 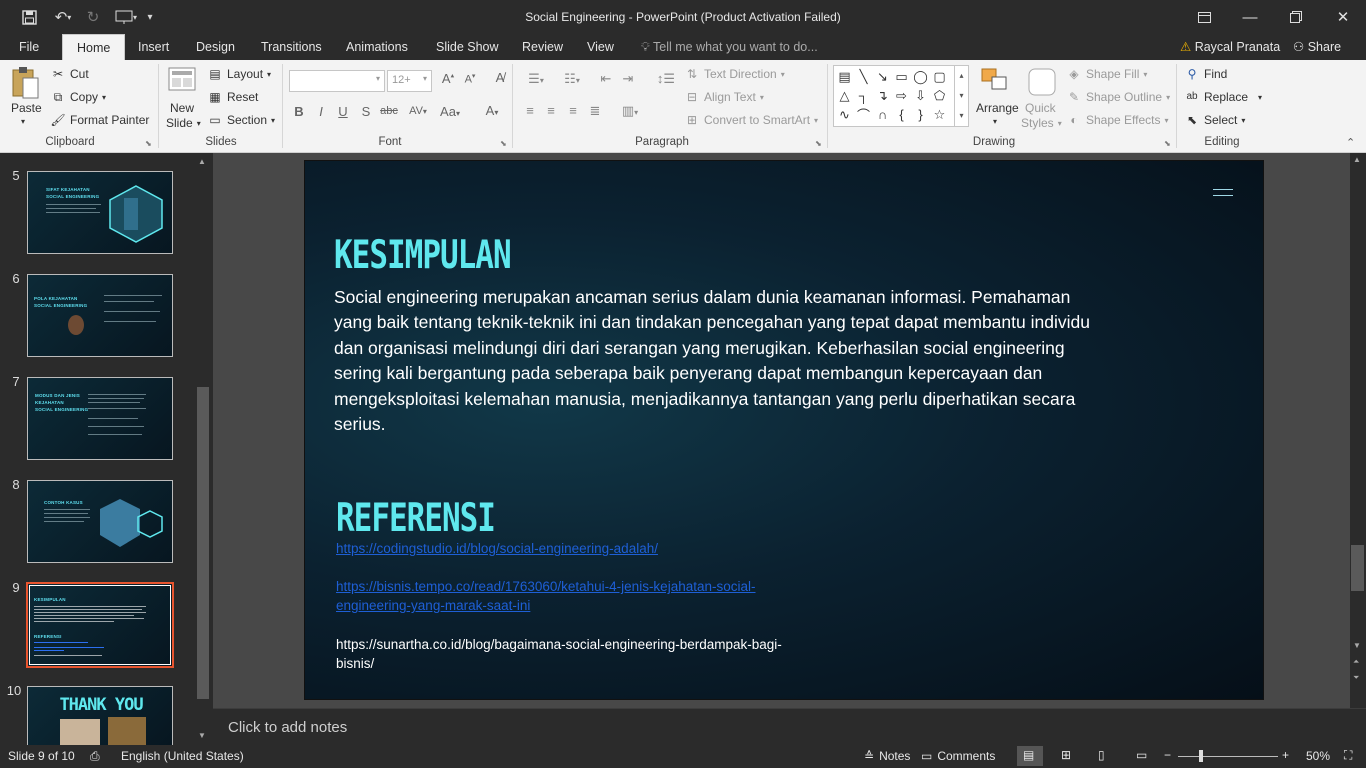 What do you see at coordinates (844, 76) in the screenshot?
I see `text-box-shape-icon: ▤` at bounding box center [844, 76].